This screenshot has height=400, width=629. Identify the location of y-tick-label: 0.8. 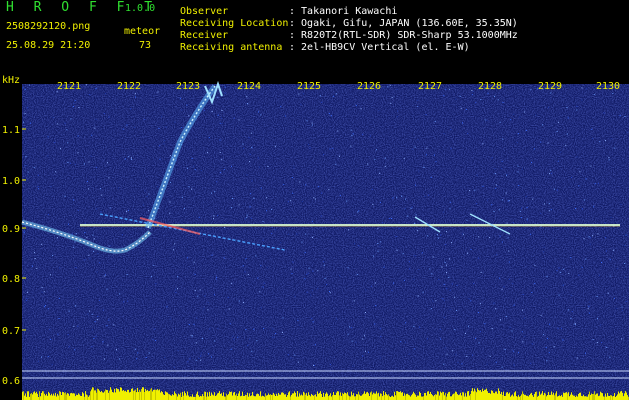
(11, 279).